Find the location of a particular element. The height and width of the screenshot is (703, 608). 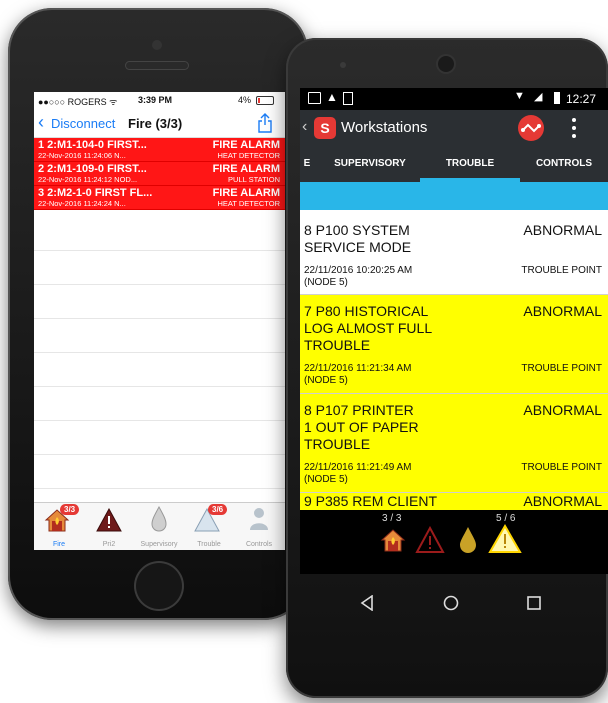

tab-controls: CONTROLS is located at coordinates (564, 164).